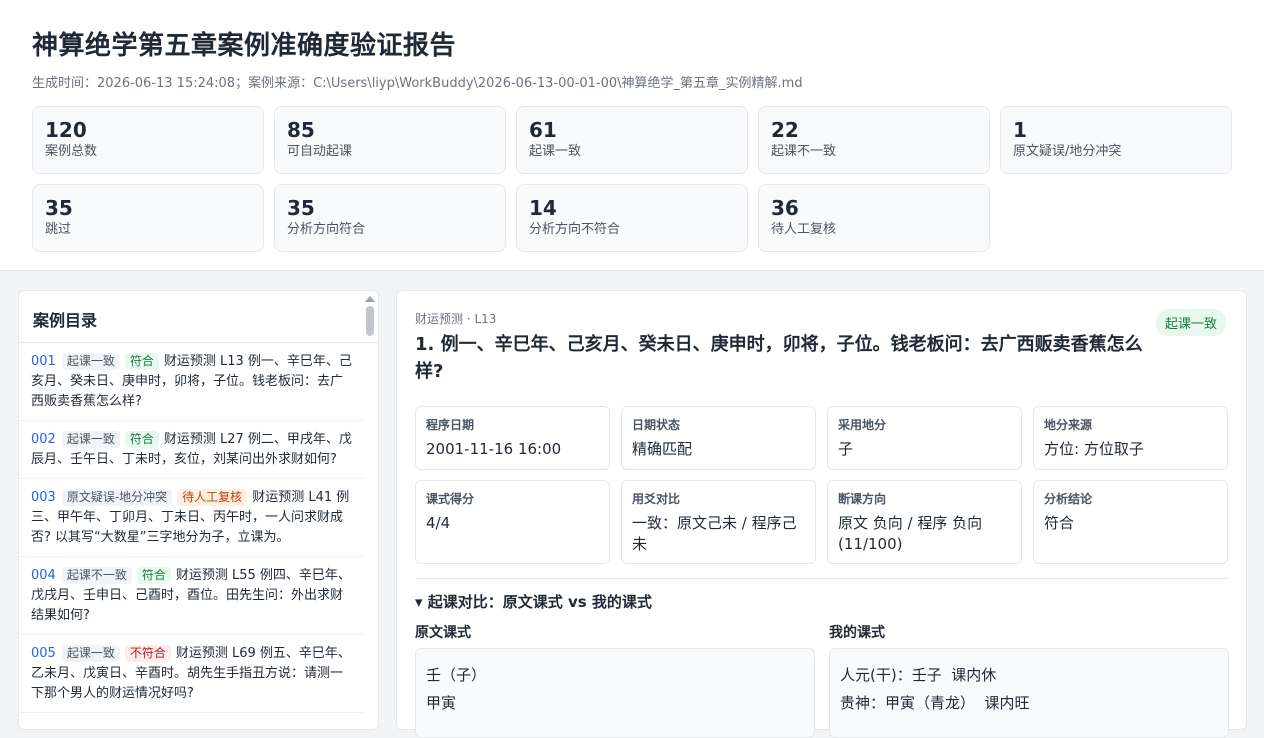 The image size is (1264, 738). What do you see at coordinates (370, 506) in the screenshot?
I see `sidebar-scrollbar` at bounding box center [370, 506].